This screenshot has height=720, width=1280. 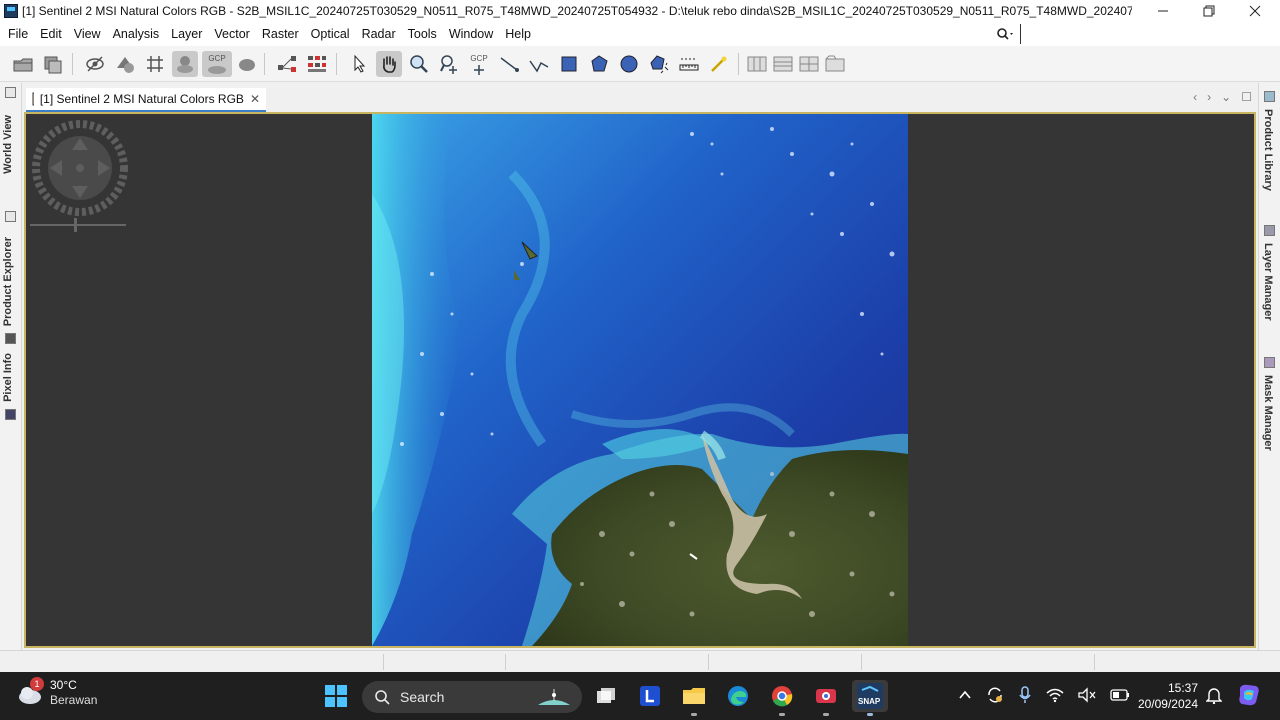 What do you see at coordinates (217, 64) in the screenshot?
I see `gcp-overlay-button: GCP` at bounding box center [217, 64].